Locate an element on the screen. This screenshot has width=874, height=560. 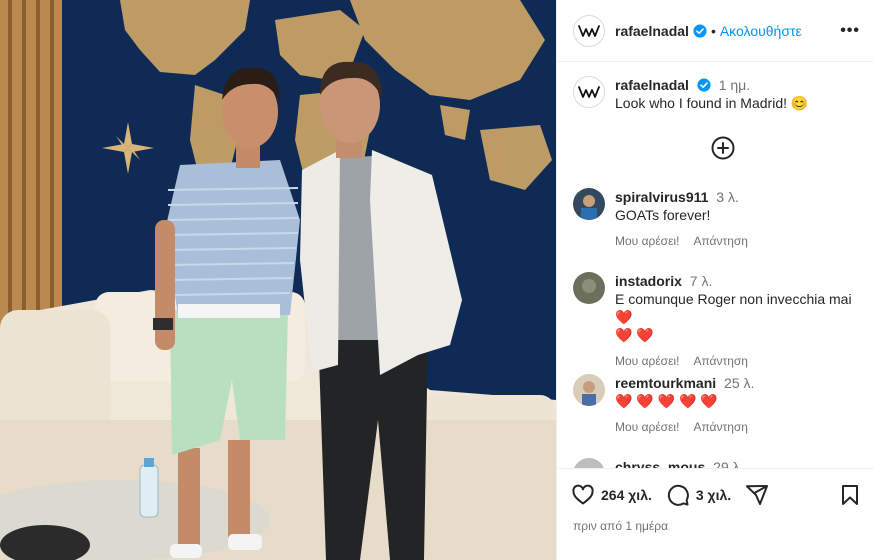
caption-avatar is located at coordinates (589, 92).